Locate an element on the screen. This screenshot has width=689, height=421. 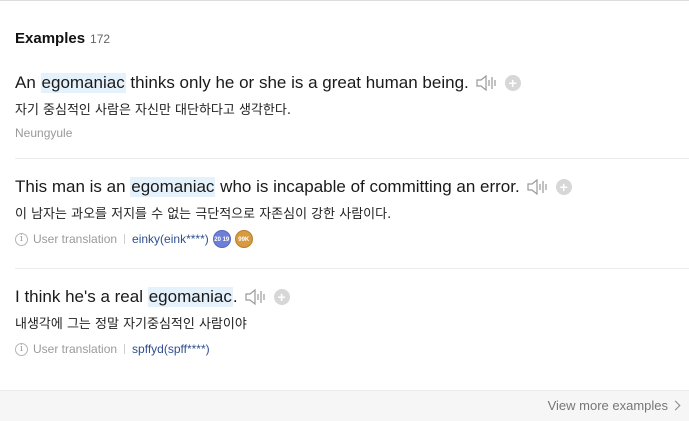
chevron-right-icon is located at coordinates (675, 405).